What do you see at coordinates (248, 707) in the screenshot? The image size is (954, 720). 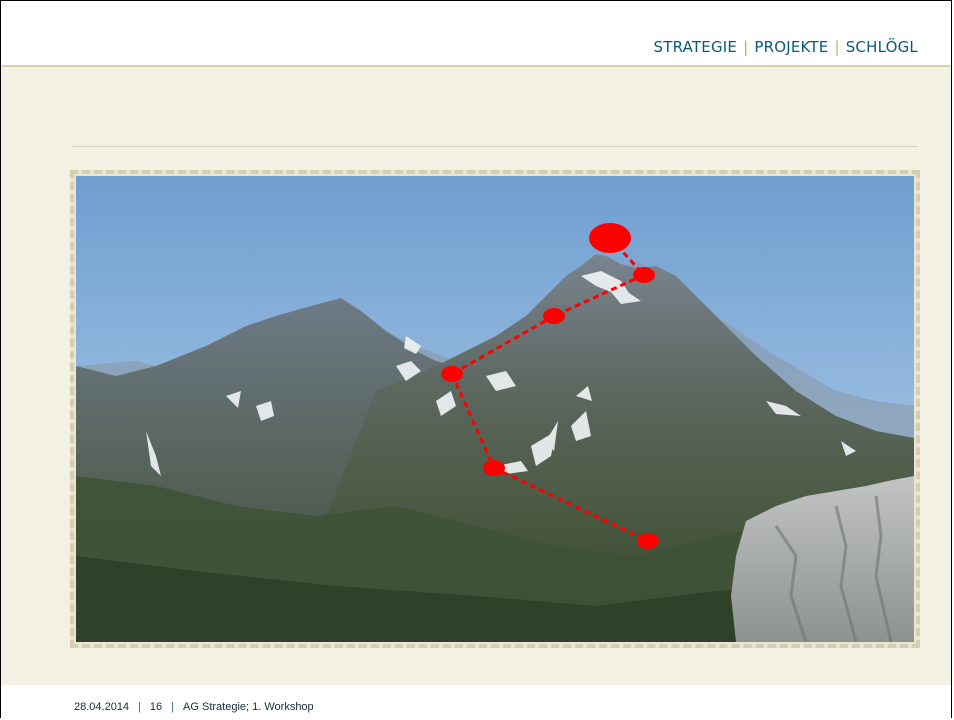 I see `footer-event: AG Strategie; 1. Workshop` at bounding box center [248, 707].